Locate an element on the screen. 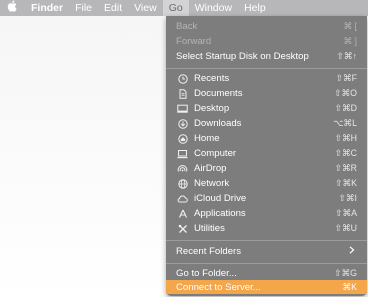 This screenshot has height=297, width=368. menu-item-label: AirDrop is located at coordinates (210, 168).